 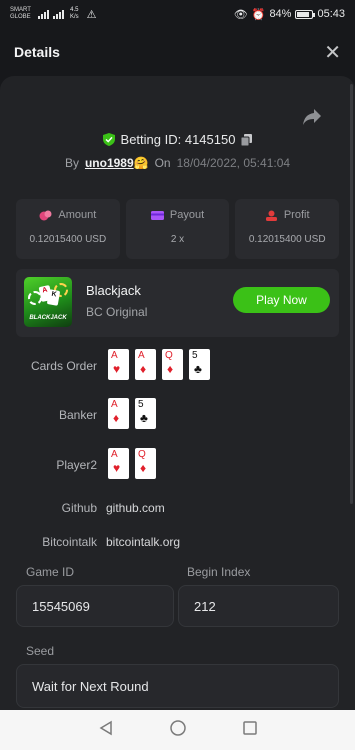 What do you see at coordinates (108, 139) in the screenshot?
I see `shield-check-icon` at bounding box center [108, 139].